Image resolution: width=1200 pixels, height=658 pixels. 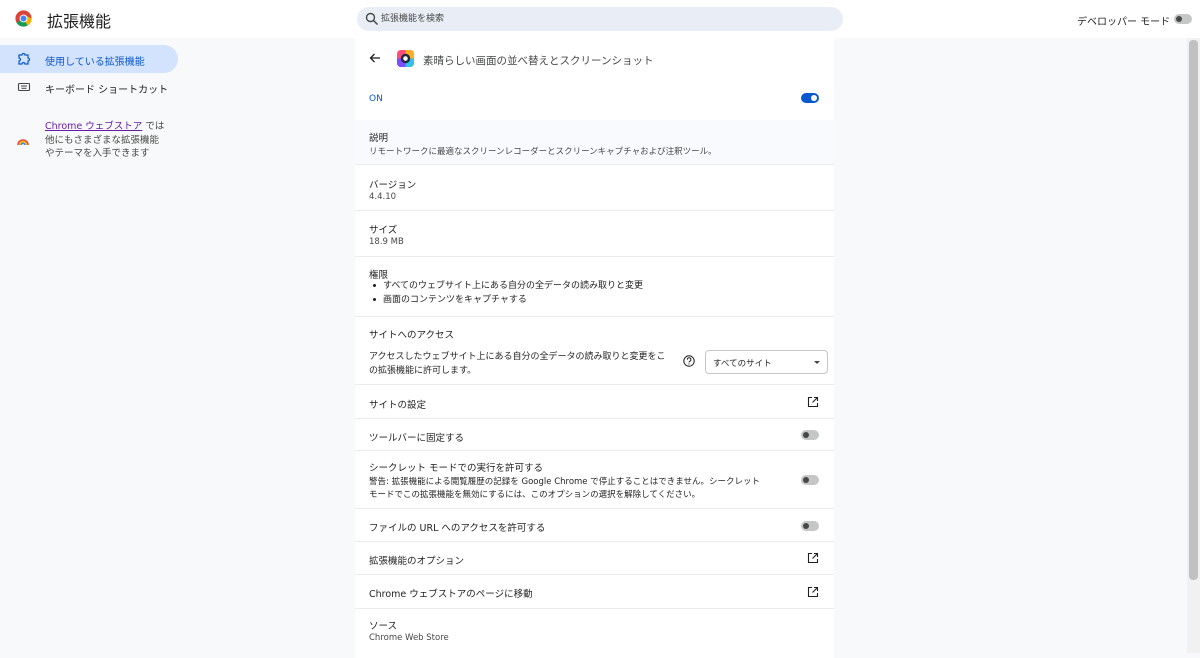 What do you see at coordinates (594, 401) in the screenshot?
I see `site-settings-row: サイトの設定` at bounding box center [594, 401].